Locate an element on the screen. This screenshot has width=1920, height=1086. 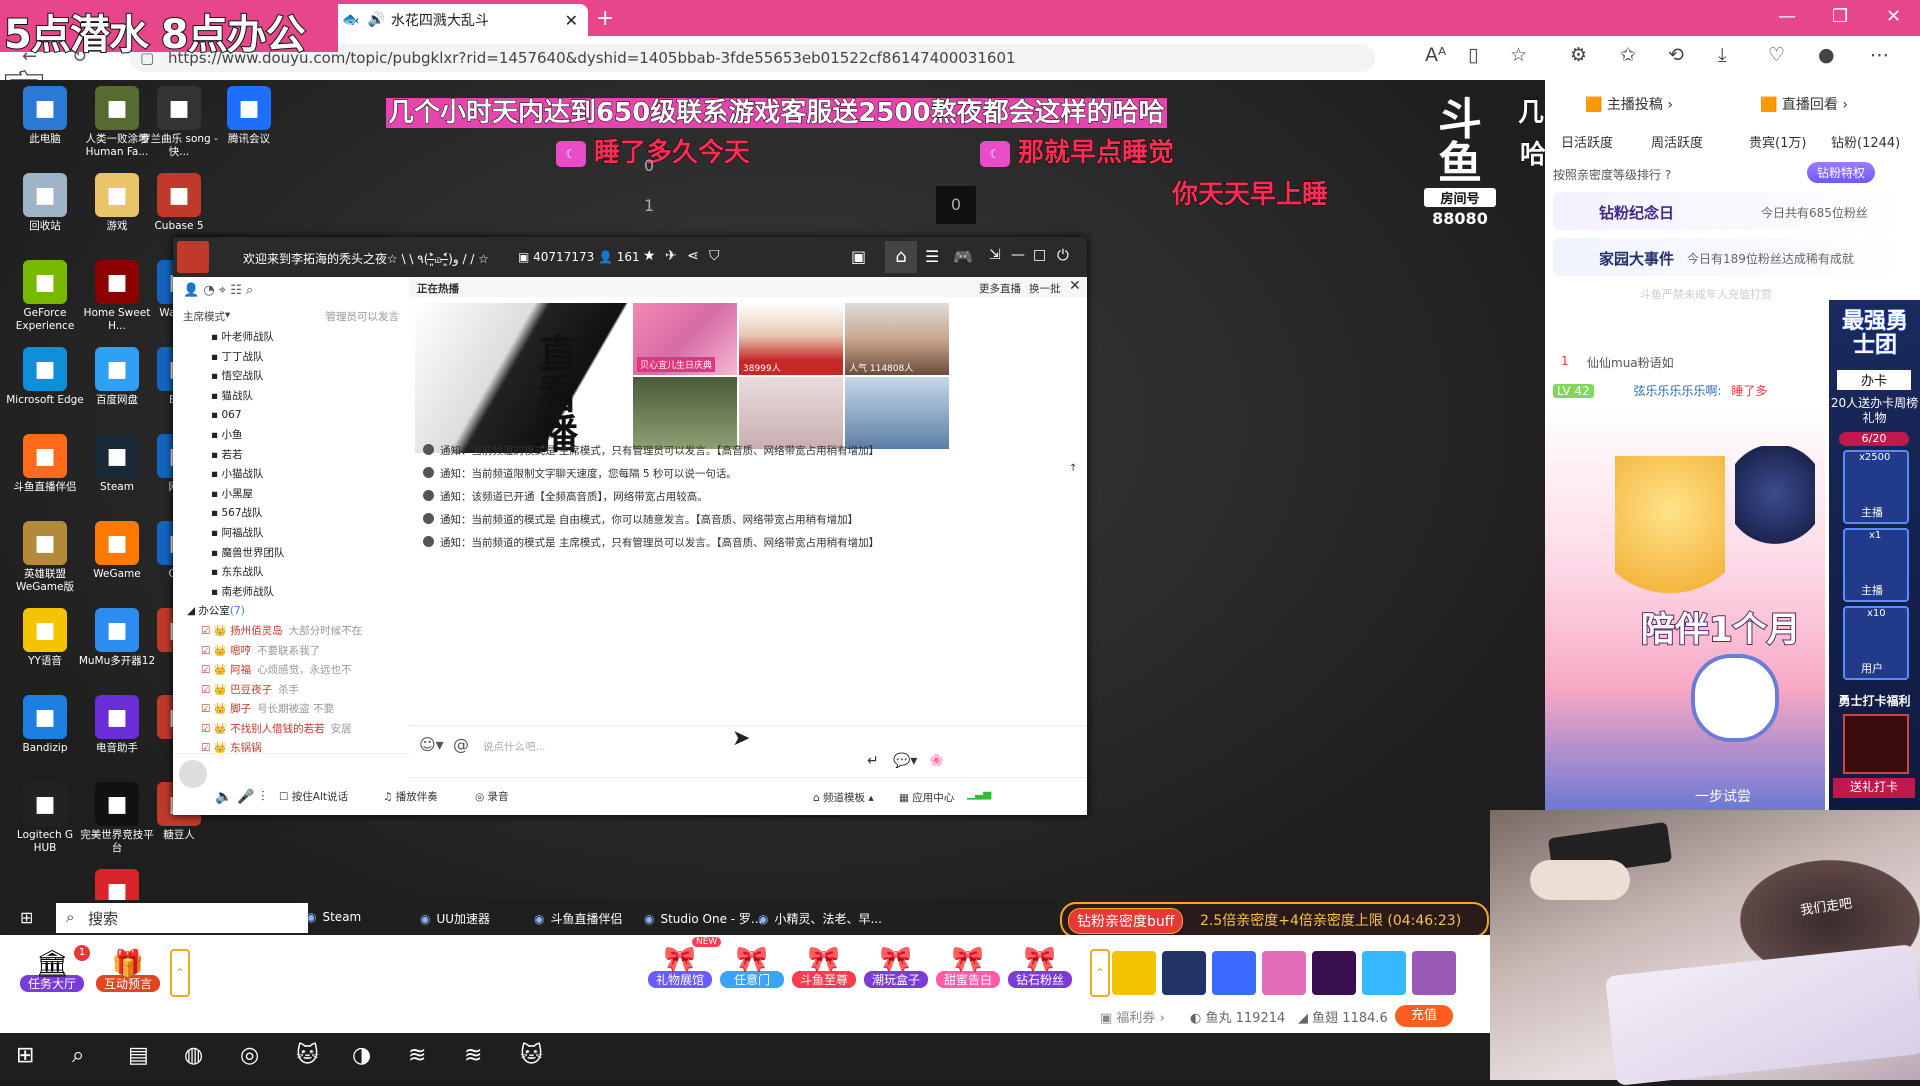
maximize-icon: □ is located at coordinates (1039, 255).